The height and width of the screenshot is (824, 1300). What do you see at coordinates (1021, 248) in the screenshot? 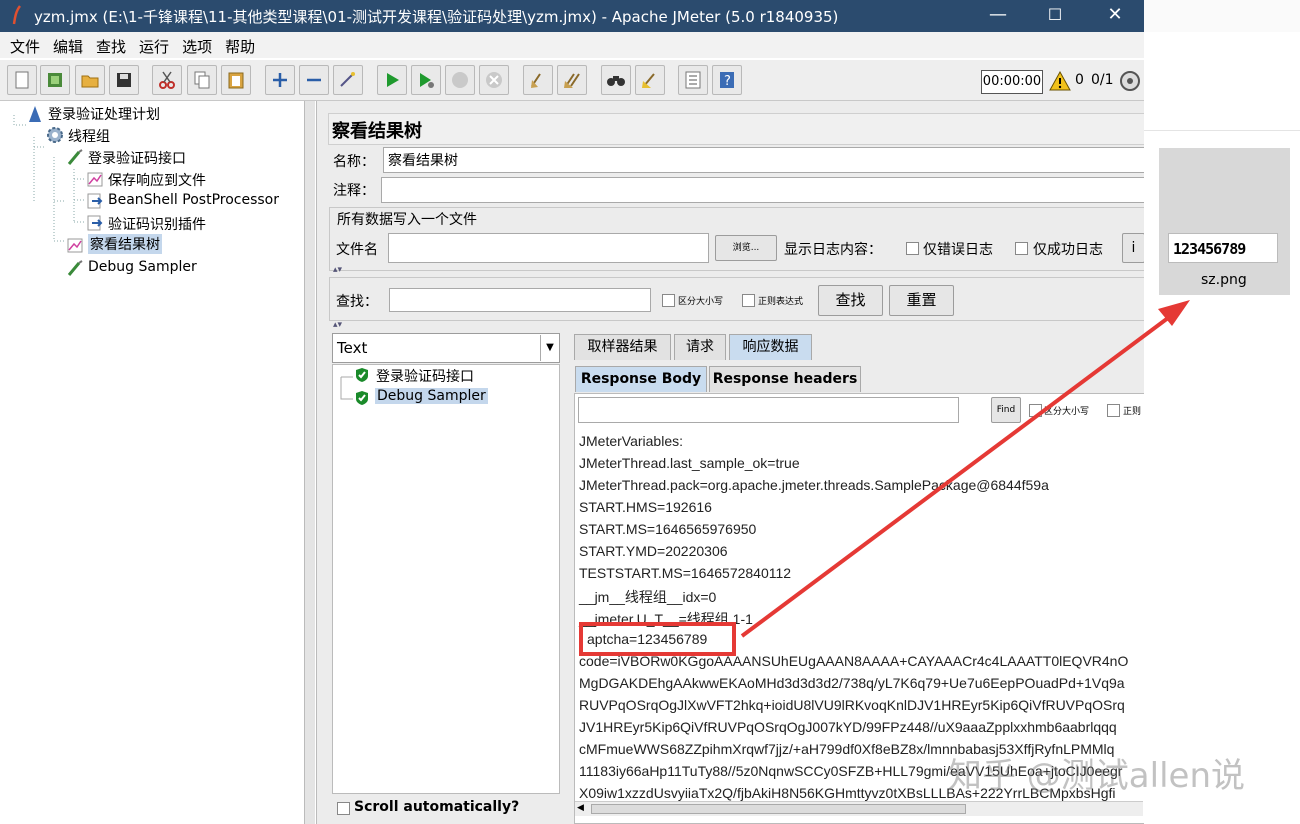
I see `success-only-checkbox` at bounding box center [1021, 248].